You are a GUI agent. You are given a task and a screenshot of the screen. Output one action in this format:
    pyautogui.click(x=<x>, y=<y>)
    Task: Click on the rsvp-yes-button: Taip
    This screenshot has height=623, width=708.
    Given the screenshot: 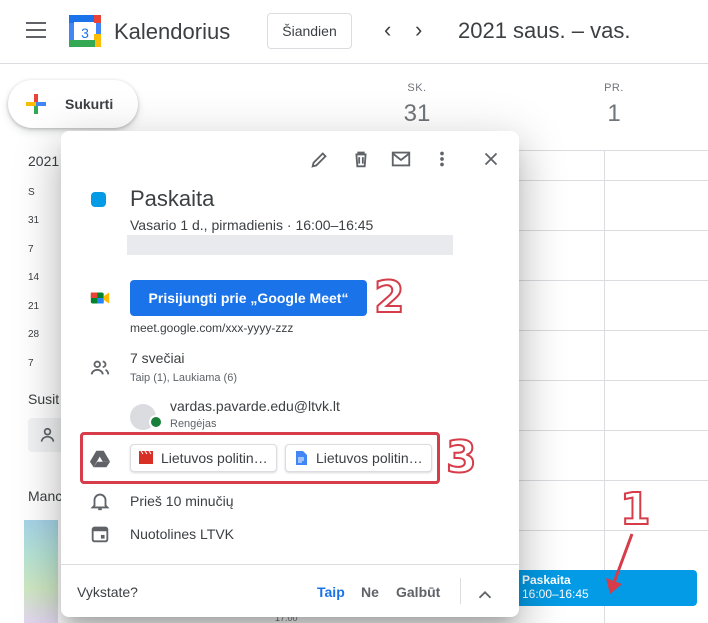 What is the action you would take?
    pyautogui.click(x=331, y=592)
    